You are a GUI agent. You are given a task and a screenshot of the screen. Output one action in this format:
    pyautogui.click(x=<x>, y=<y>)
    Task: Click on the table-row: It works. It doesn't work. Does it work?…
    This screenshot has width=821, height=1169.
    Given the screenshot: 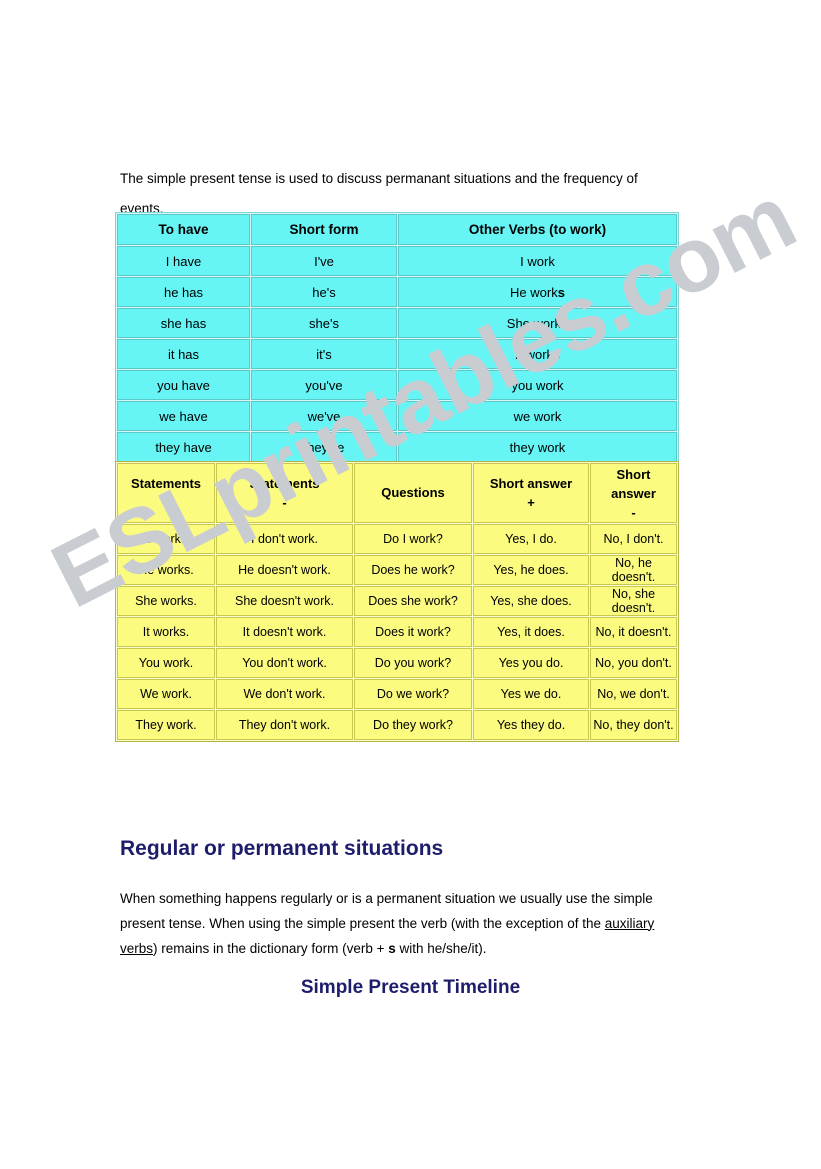 What is the action you would take?
    pyautogui.click(x=397, y=632)
    